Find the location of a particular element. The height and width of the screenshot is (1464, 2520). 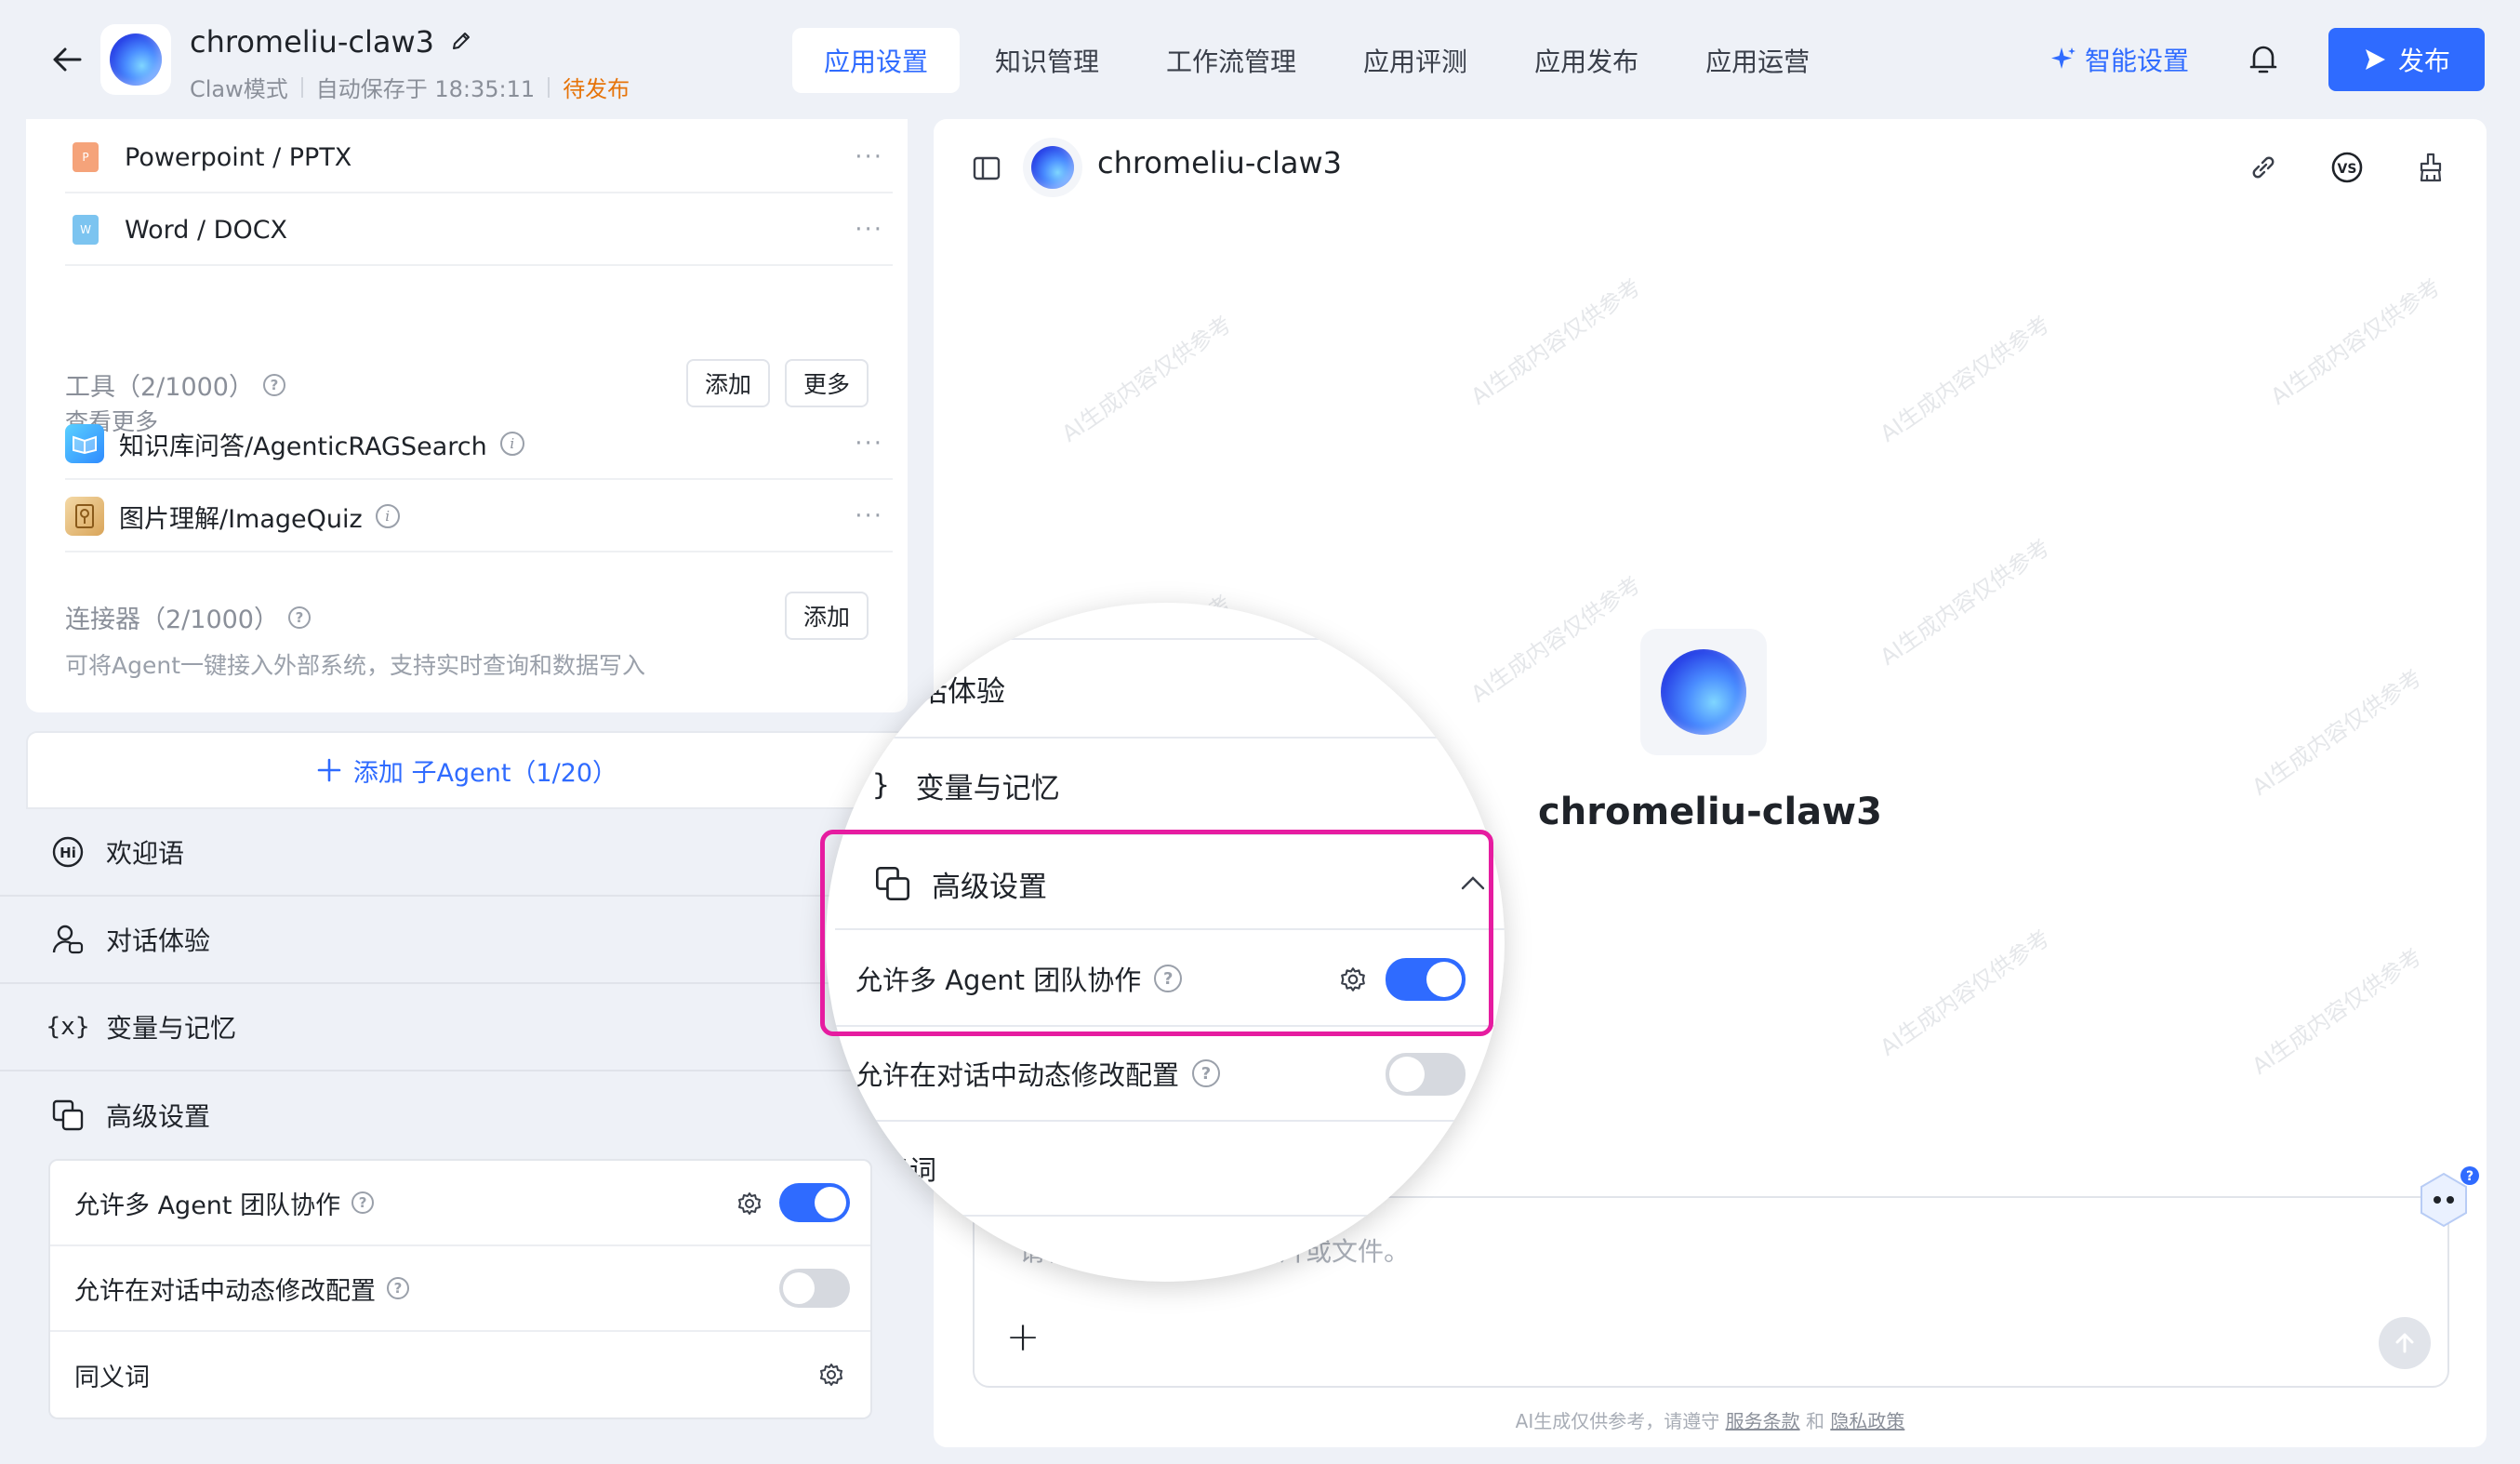

link-icon is located at coordinates (2263, 167).